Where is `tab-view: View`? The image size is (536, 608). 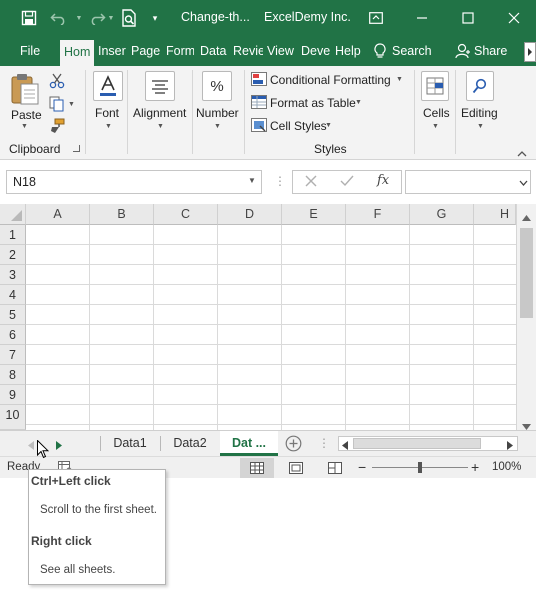 tab-view: View is located at coordinates (281, 51).